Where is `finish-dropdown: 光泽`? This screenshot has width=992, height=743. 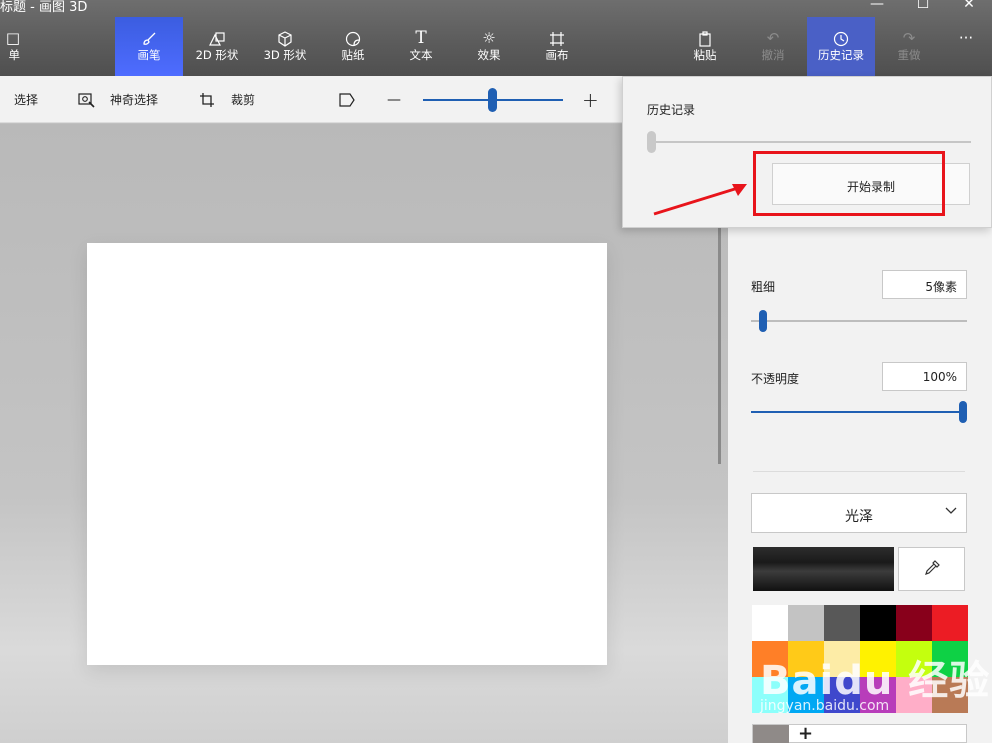 finish-dropdown: 光泽 is located at coordinates (859, 513).